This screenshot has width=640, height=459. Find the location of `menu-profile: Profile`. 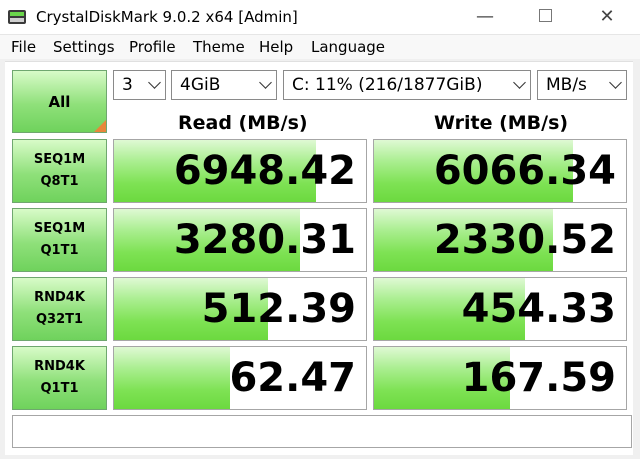

menu-profile: Profile is located at coordinates (152, 47).